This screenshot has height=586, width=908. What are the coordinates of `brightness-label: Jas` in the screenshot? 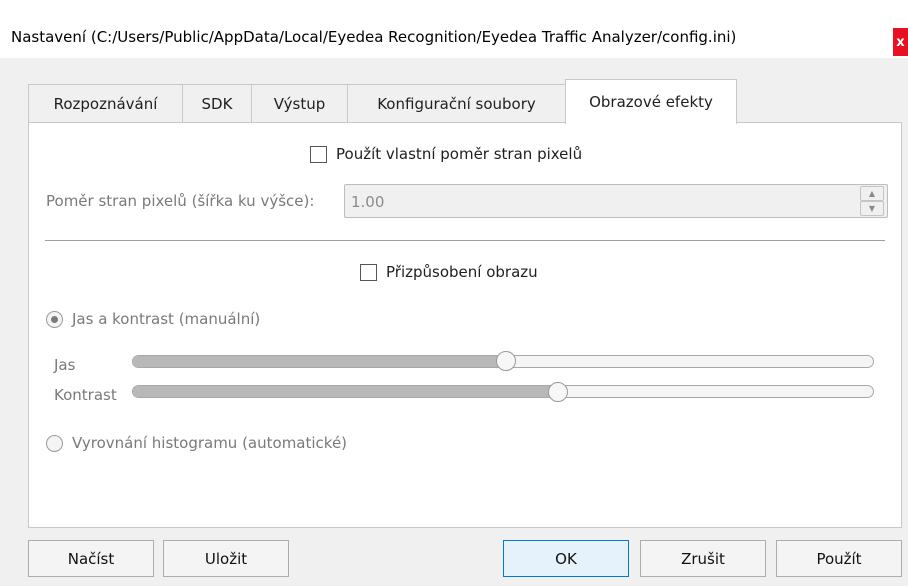 It's located at (65, 365).